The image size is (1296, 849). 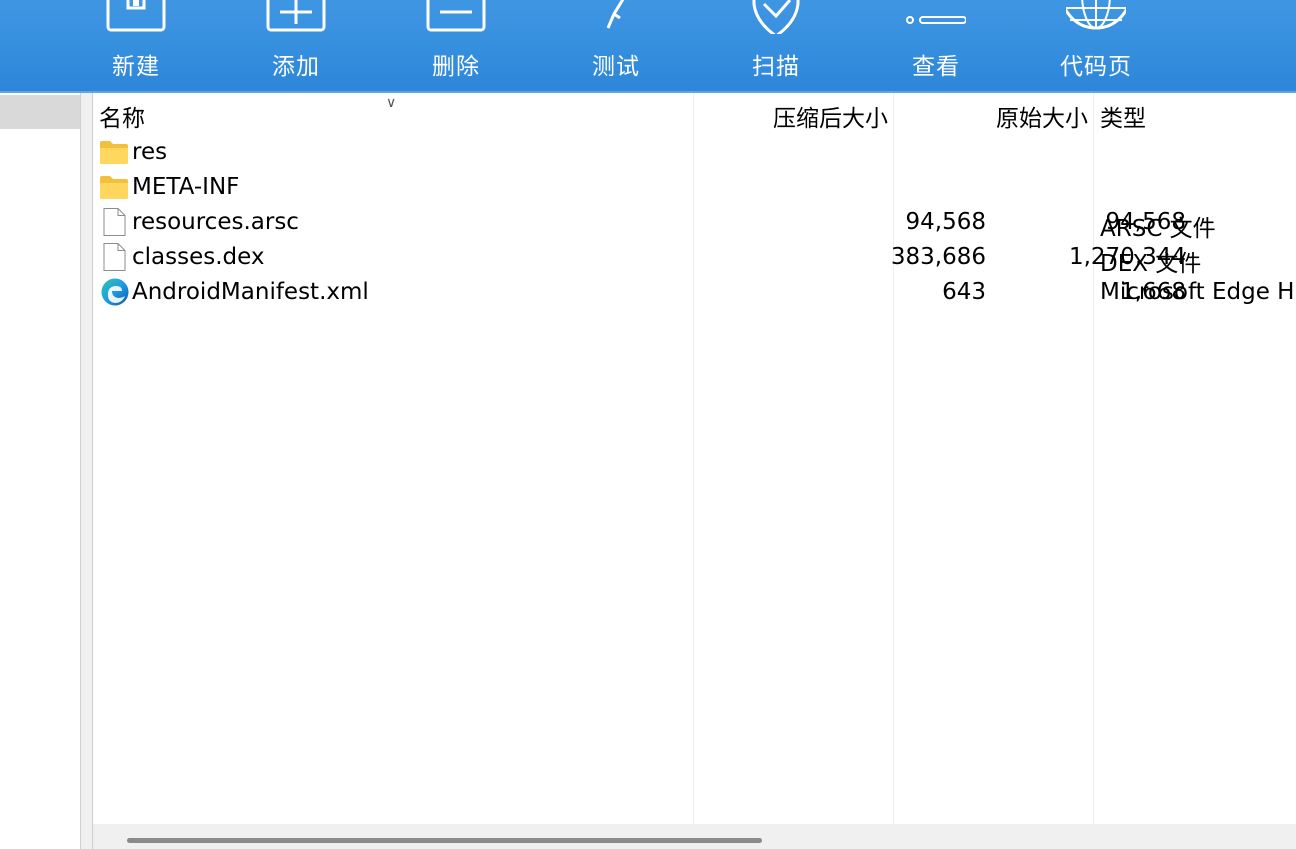 I want to click on toolbar: 新建 添加 删除 测试 扫描 查看 代码页, so click(x=648, y=46).